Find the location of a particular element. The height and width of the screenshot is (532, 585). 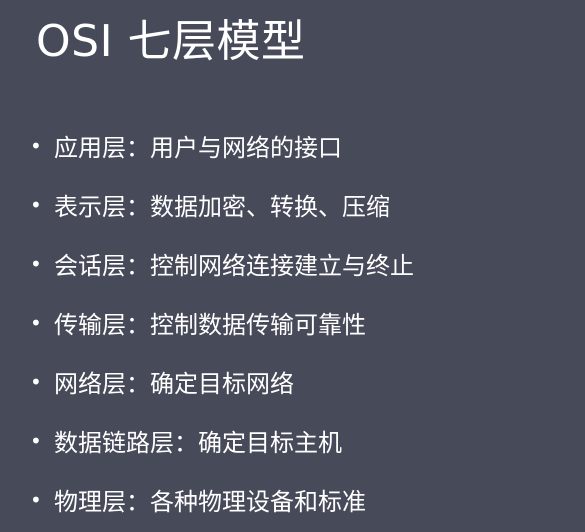

list-item-text: 传输层：控制数据传输可靠性 is located at coordinates (210, 325).